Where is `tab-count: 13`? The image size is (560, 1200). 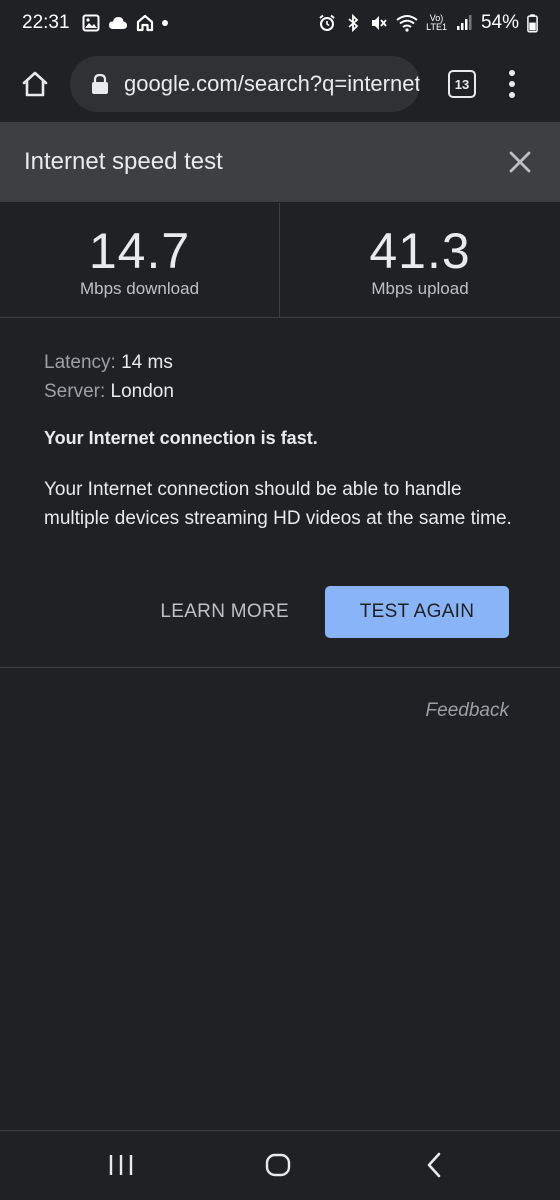
tab-count: 13 is located at coordinates (462, 84).